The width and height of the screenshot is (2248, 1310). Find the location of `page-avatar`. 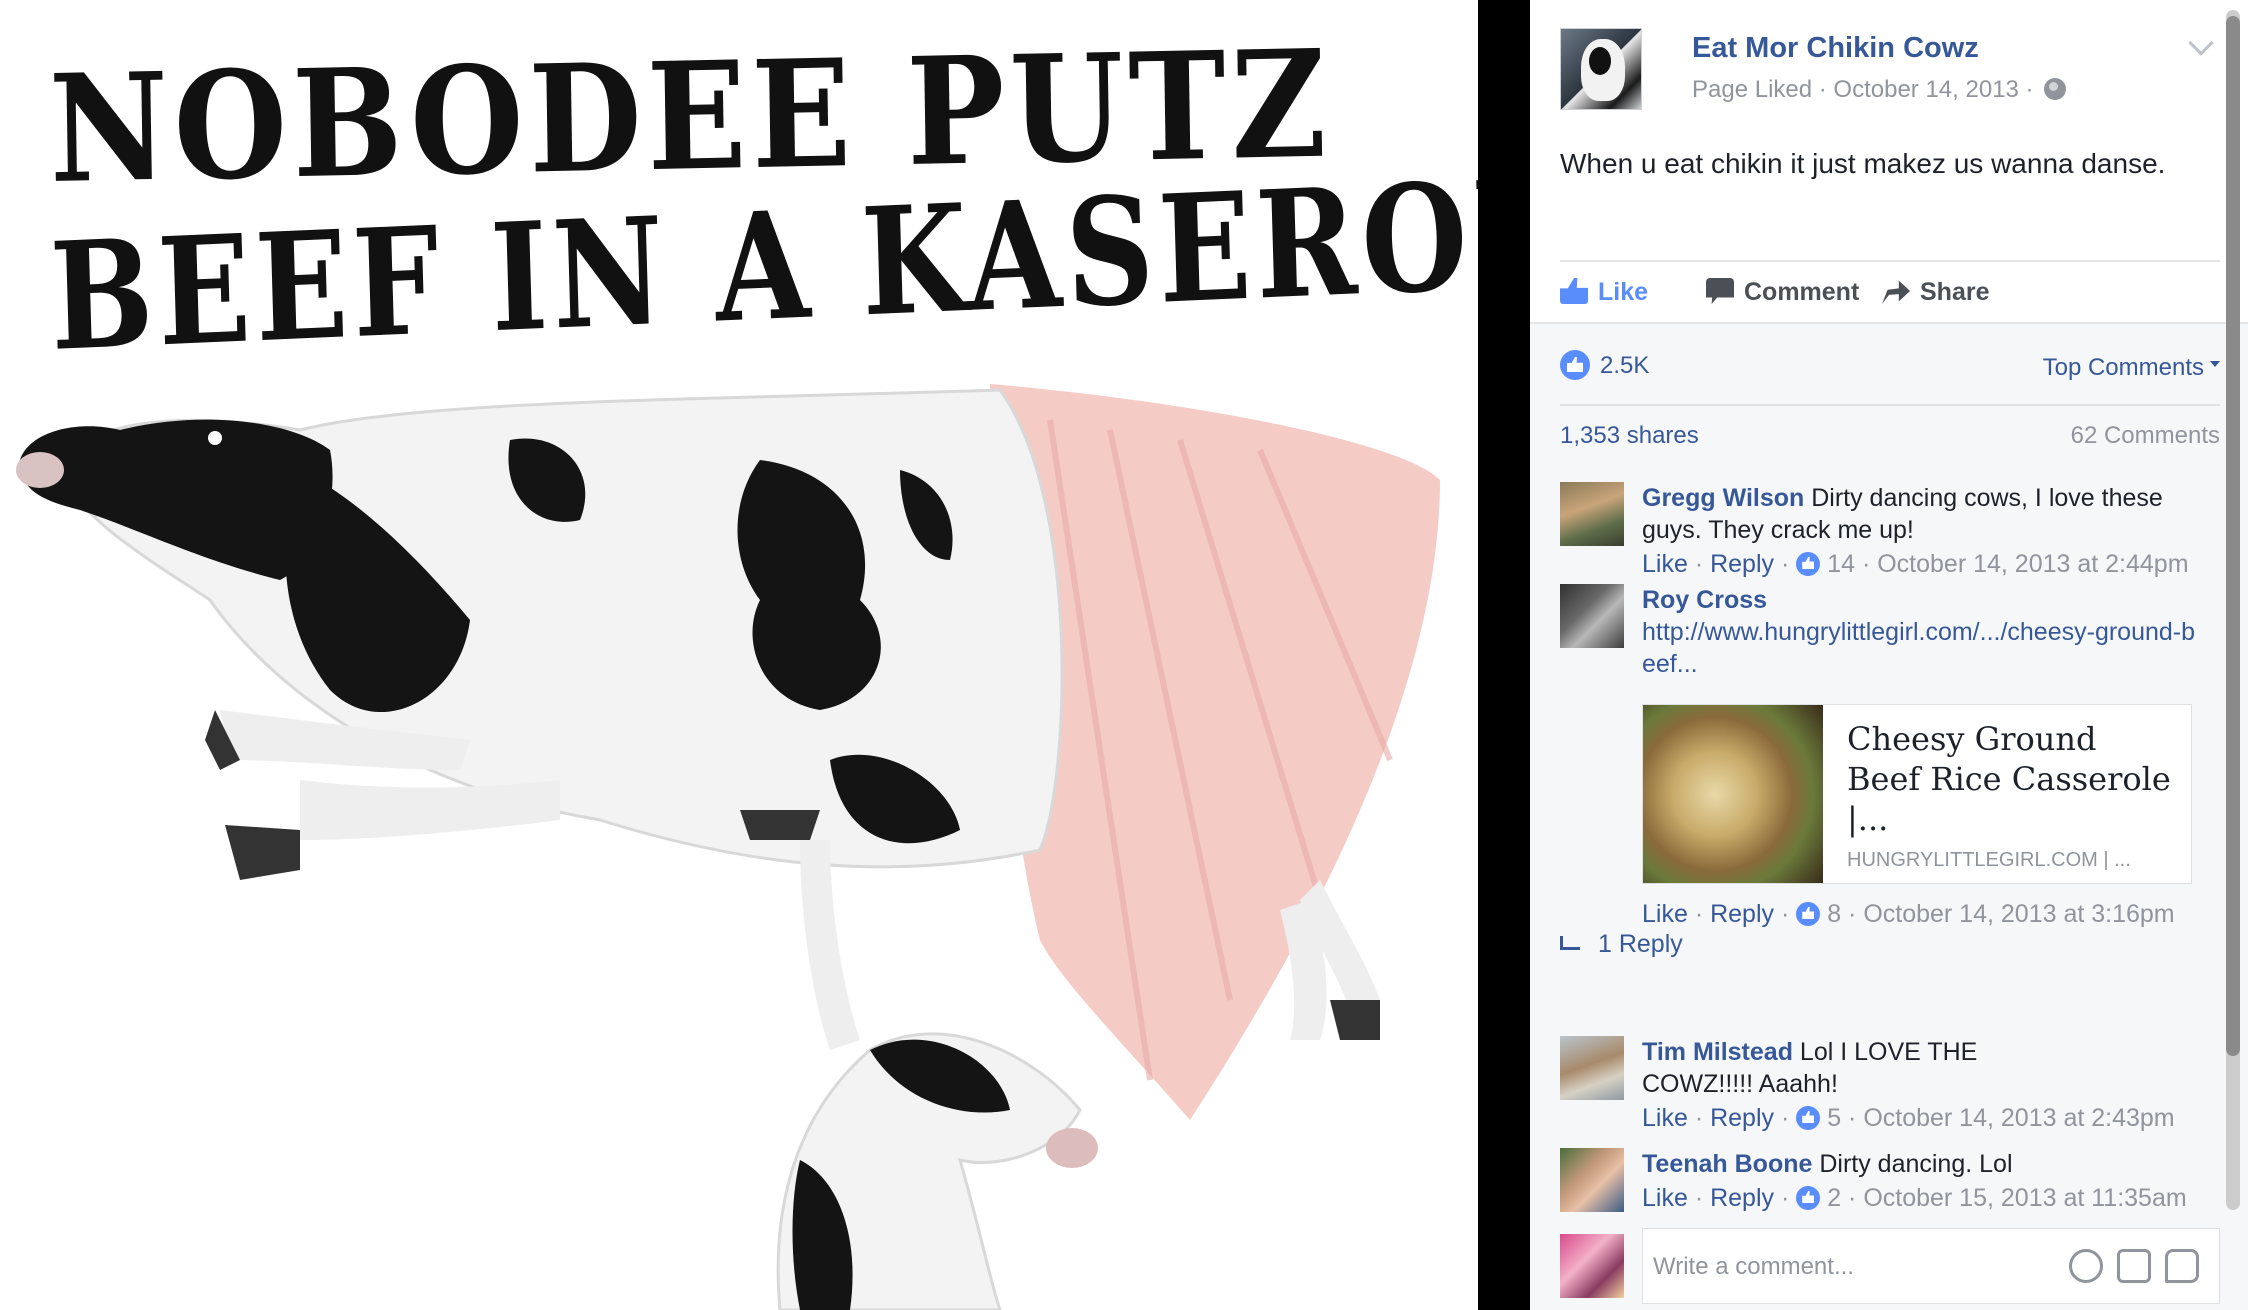

page-avatar is located at coordinates (1601, 69).